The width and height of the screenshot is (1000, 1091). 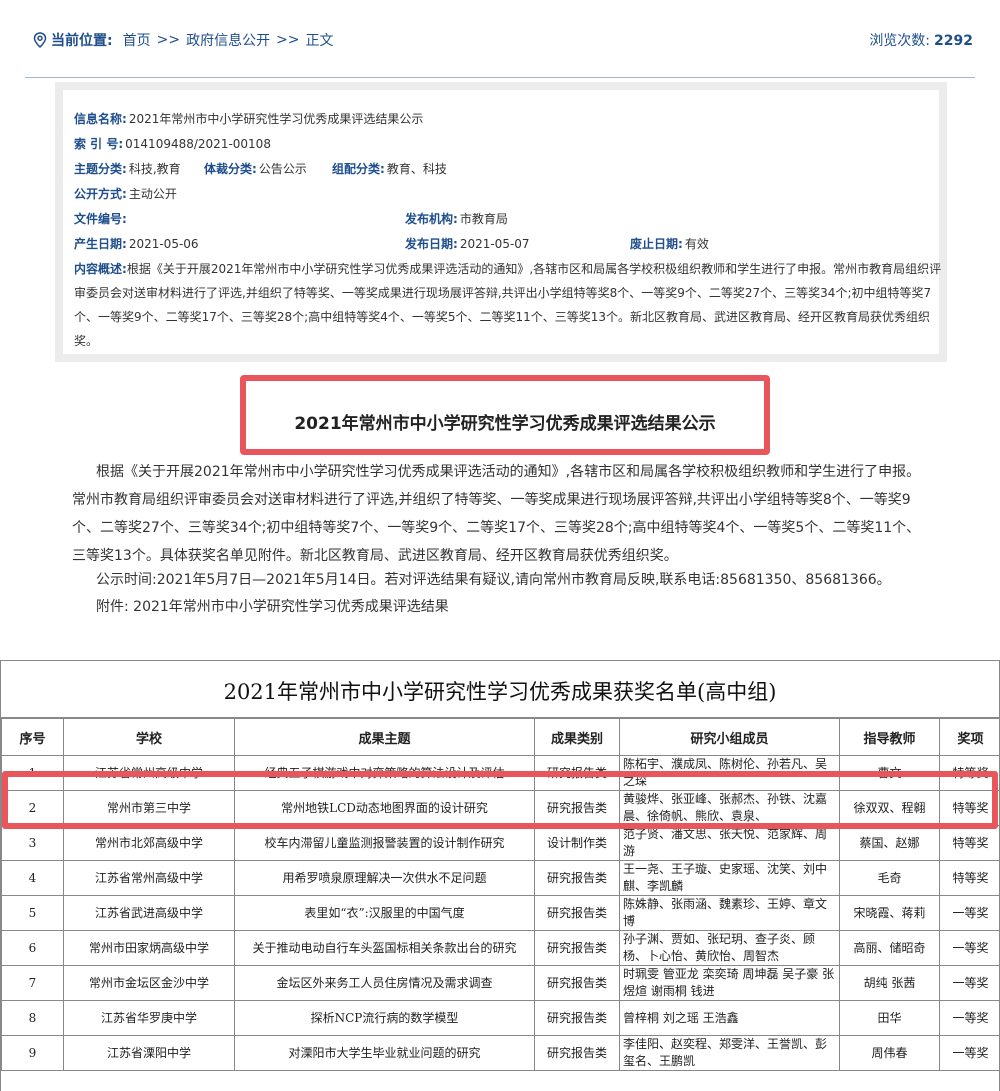 What do you see at coordinates (889, 1053) in the screenshot?
I see `table-cell: 周伟春` at bounding box center [889, 1053].